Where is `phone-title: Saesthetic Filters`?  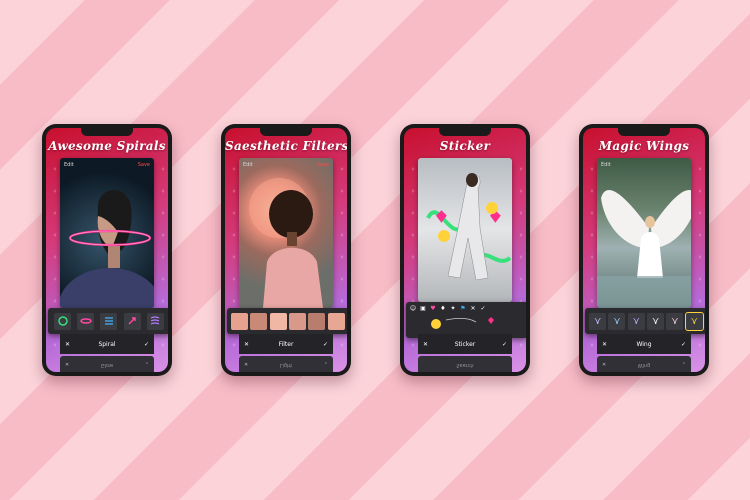 phone-title: Saesthetic Filters is located at coordinates (286, 146).